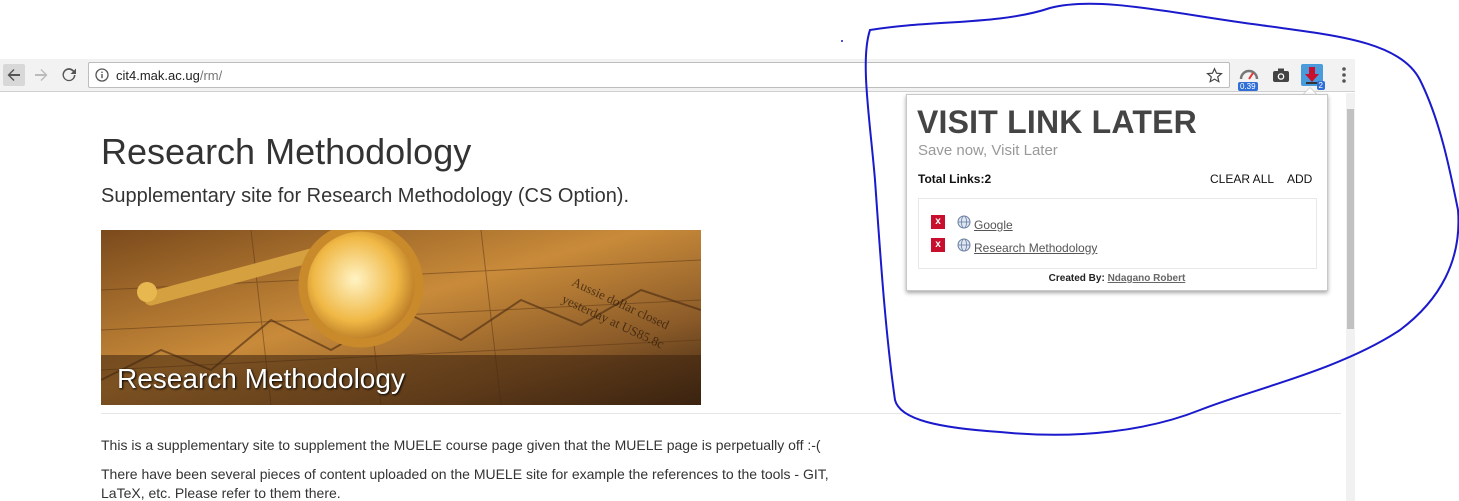  Describe the element at coordinates (261, 378) in the screenshot. I see `banner-caption: Research Methodology` at that location.